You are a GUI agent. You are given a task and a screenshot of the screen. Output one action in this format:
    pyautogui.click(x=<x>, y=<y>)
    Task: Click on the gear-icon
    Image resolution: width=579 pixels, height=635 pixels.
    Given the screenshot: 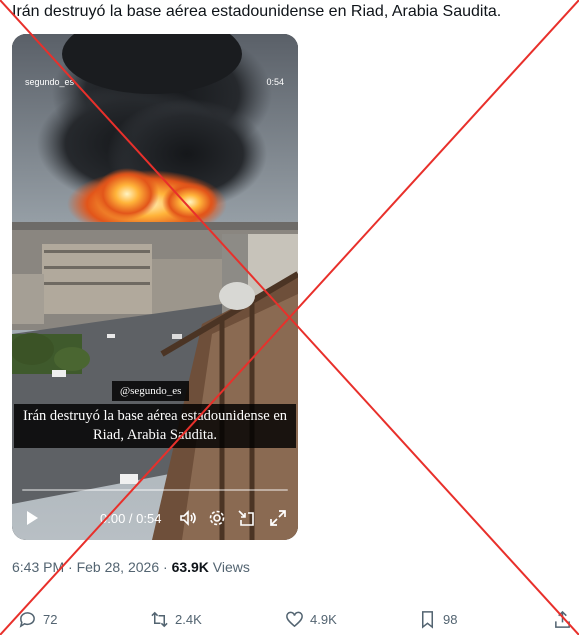 What is the action you would take?
    pyautogui.click(x=217, y=518)
    